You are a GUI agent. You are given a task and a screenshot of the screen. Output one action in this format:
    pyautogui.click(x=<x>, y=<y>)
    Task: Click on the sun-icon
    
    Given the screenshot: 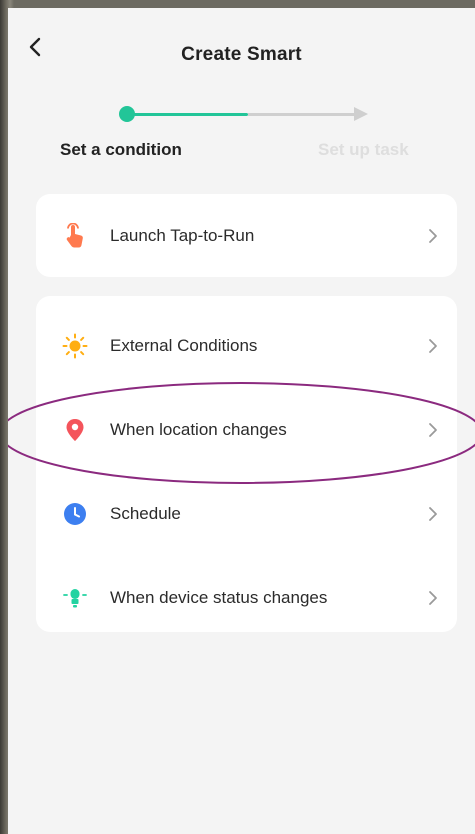 What is the action you would take?
    pyautogui.click(x=75, y=346)
    